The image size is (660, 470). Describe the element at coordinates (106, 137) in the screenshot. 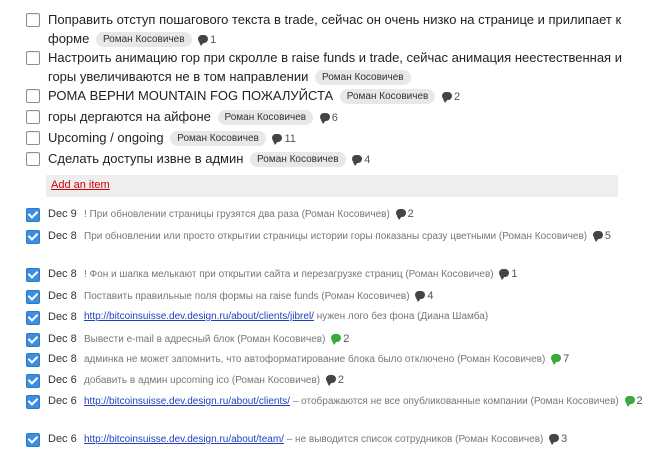

I see `todo-text: Upcoming / ongoing` at that location.